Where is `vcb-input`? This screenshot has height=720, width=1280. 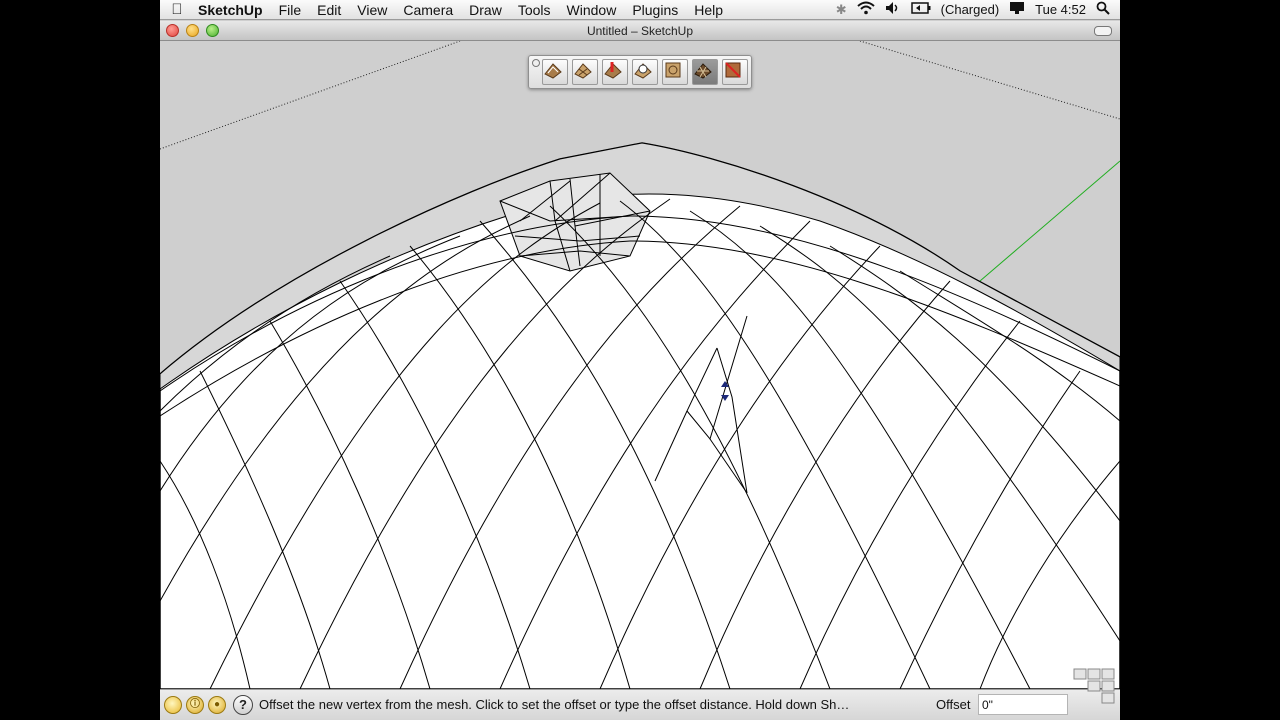
vcb-input is located at coordinates (1023, 704).